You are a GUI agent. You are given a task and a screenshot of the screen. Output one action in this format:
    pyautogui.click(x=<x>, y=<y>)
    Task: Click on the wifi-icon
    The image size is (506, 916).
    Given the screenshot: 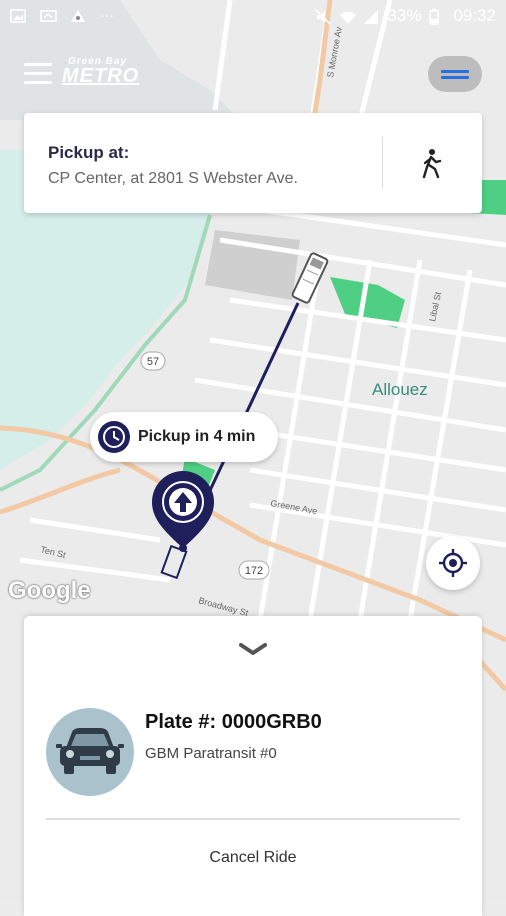 What is the action you would take?
    pyautogui.click(x=348, y=16)
    